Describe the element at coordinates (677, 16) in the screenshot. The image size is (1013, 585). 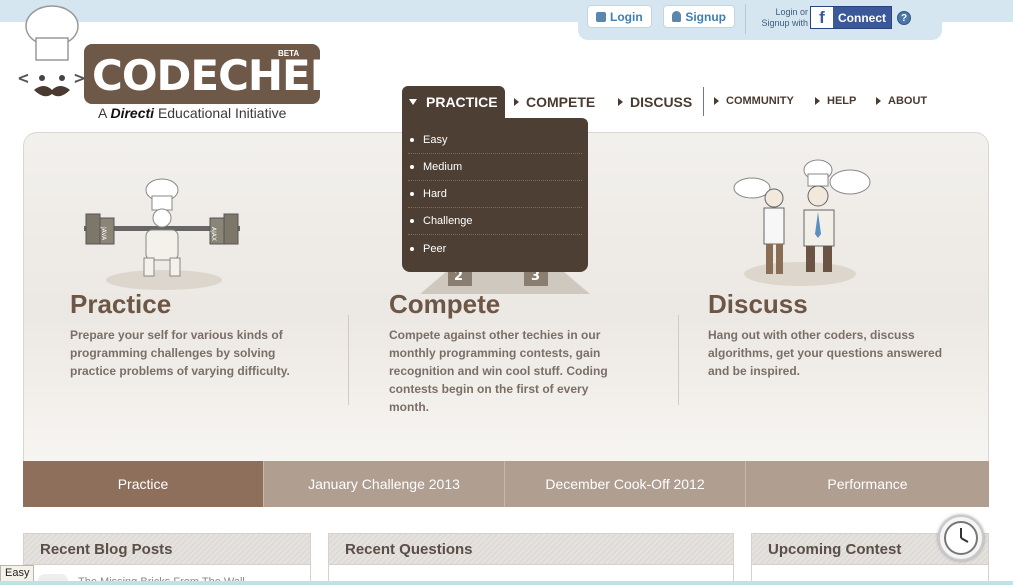
I see `user-icon` at that location.